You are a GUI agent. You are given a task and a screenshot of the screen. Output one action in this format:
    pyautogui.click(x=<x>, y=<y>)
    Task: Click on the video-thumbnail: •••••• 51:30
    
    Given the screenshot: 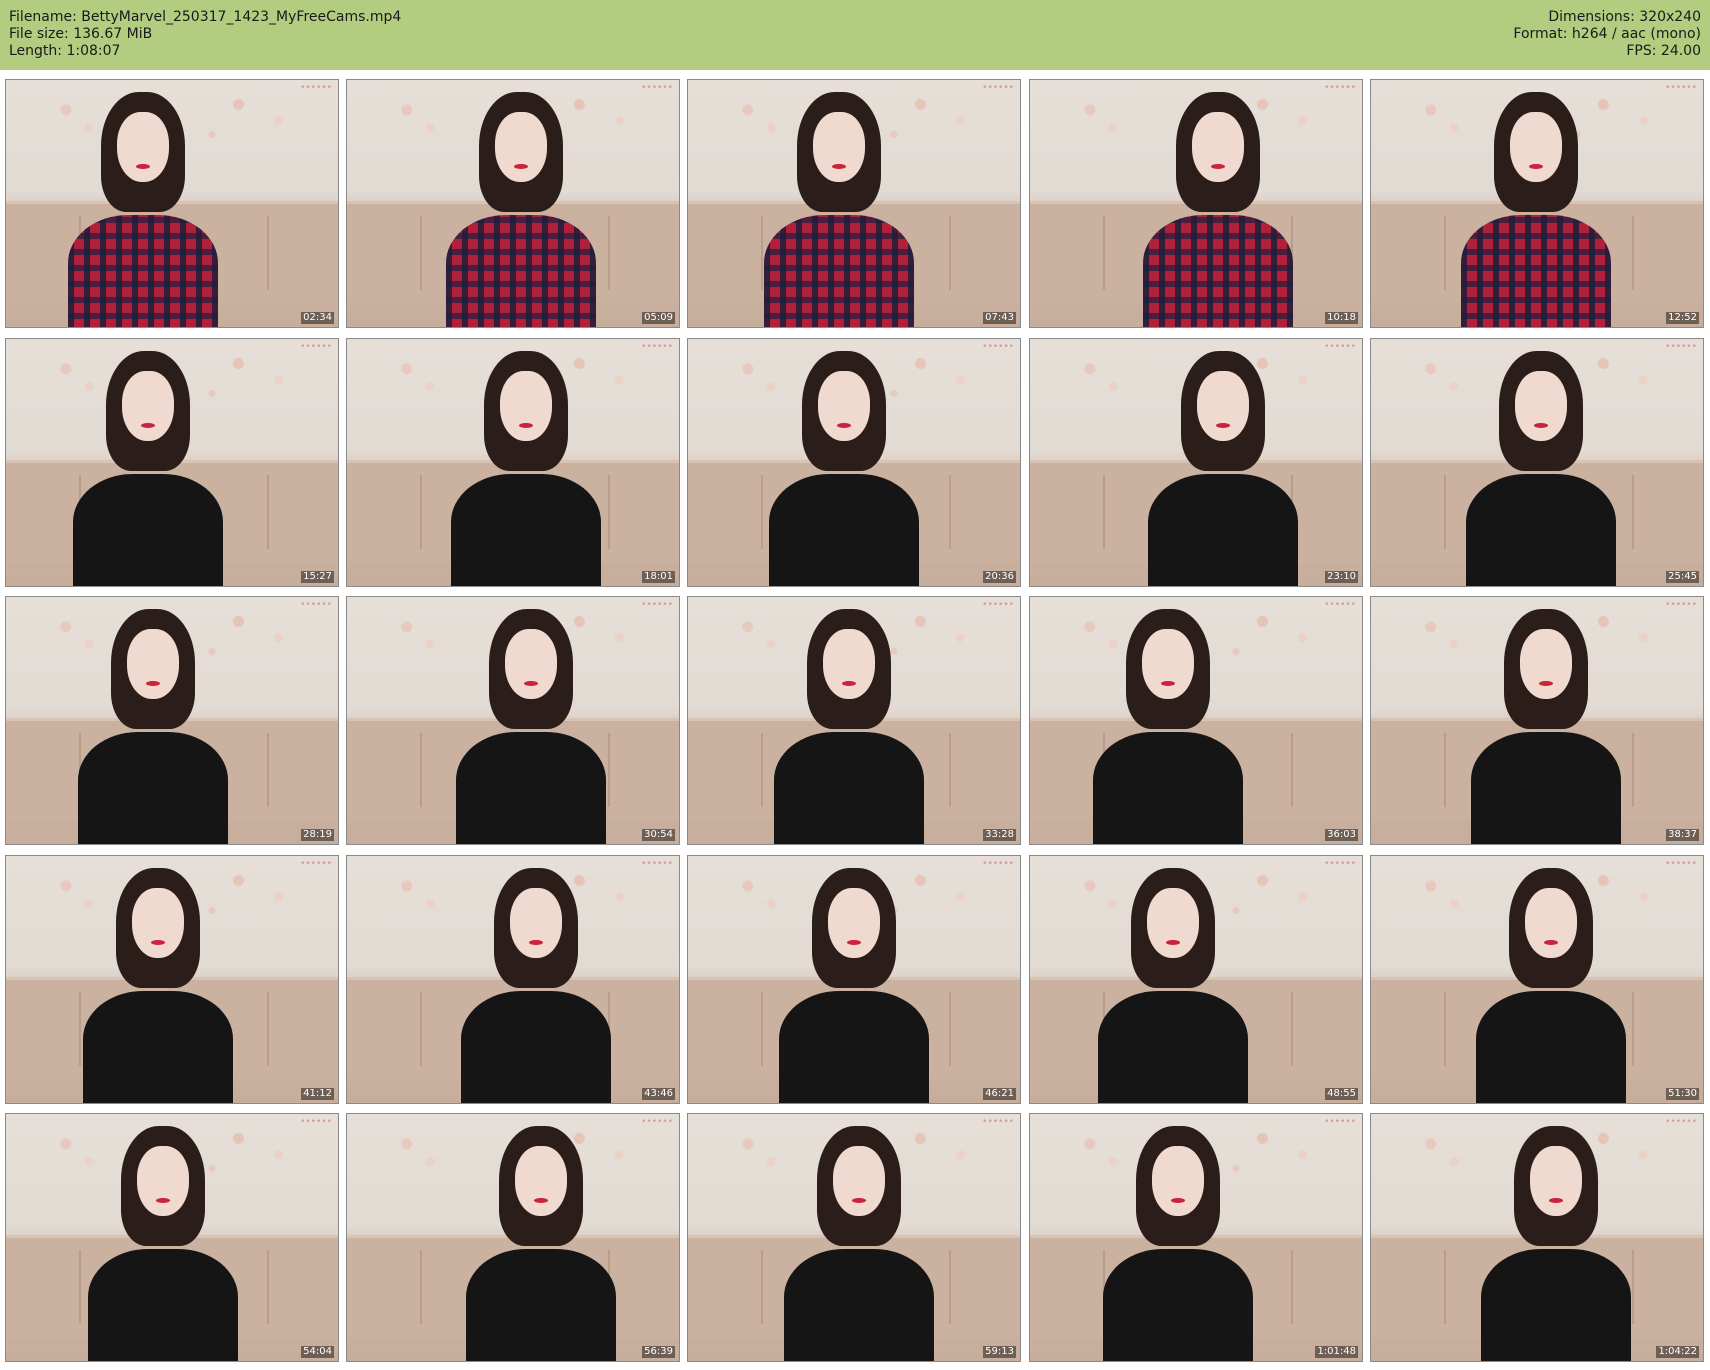 What is the action you would take?
    pyautogui.click(x=1537, y=979)
    